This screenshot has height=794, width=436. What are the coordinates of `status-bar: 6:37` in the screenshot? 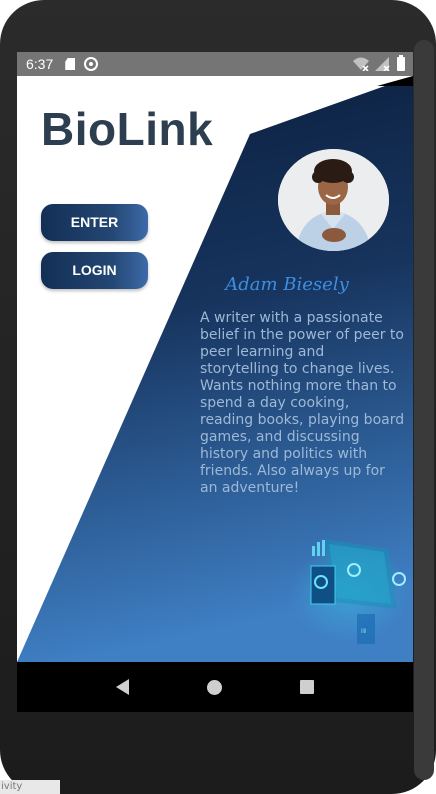 It's located at (215, 64).